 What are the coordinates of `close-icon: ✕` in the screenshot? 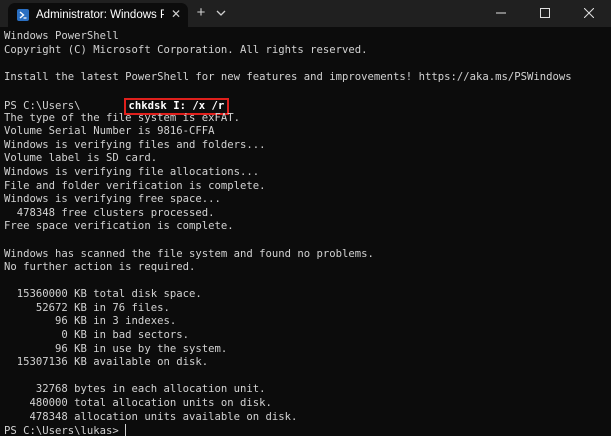 It's located at (176, 14).